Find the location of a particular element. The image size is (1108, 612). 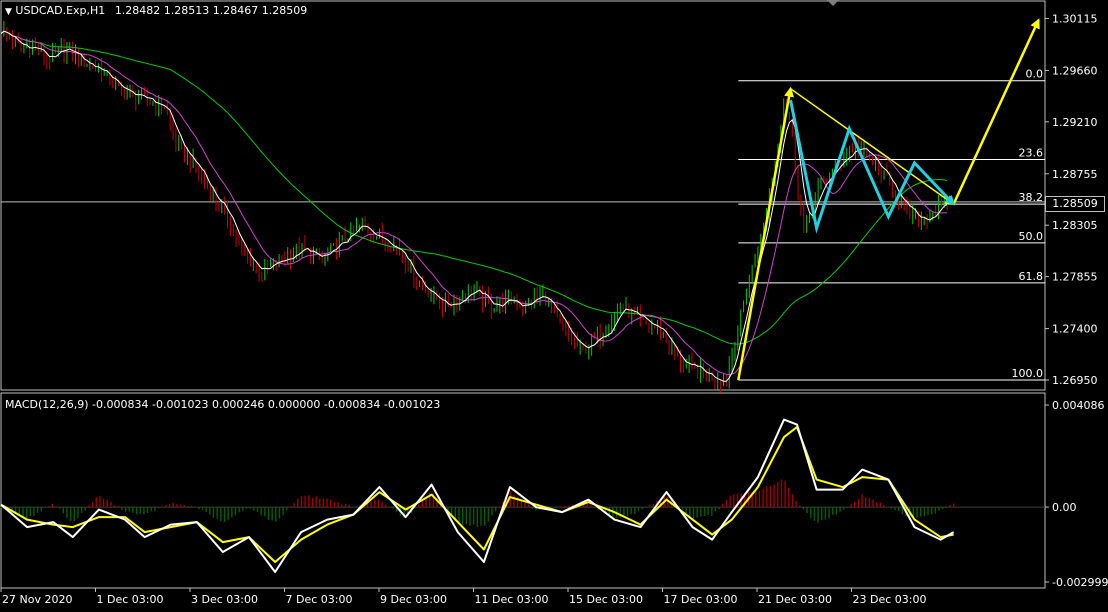

time-tick-label: 1 Dec 03:00 is located at coordinates (130, 599).